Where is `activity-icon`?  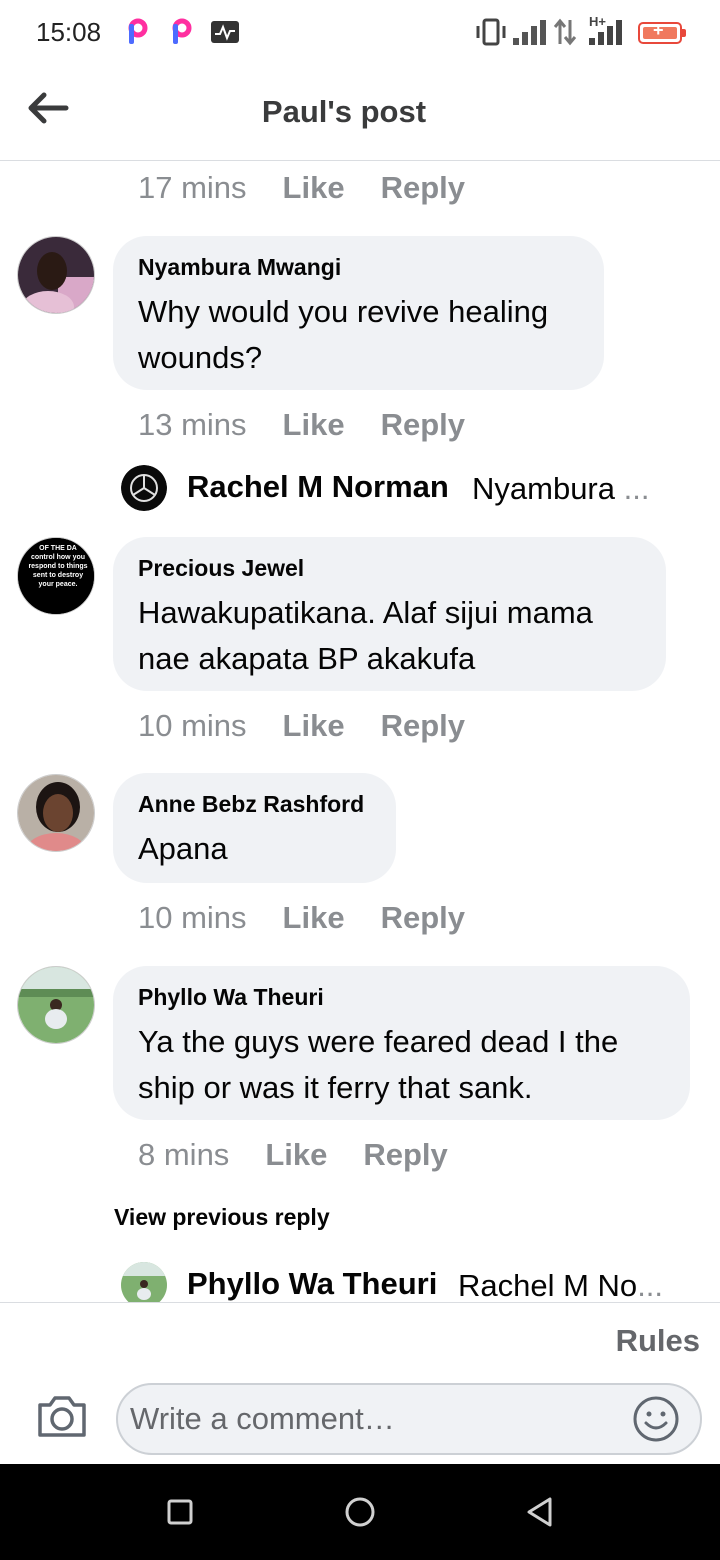
activity-icon is located at coordinates (225, 32).